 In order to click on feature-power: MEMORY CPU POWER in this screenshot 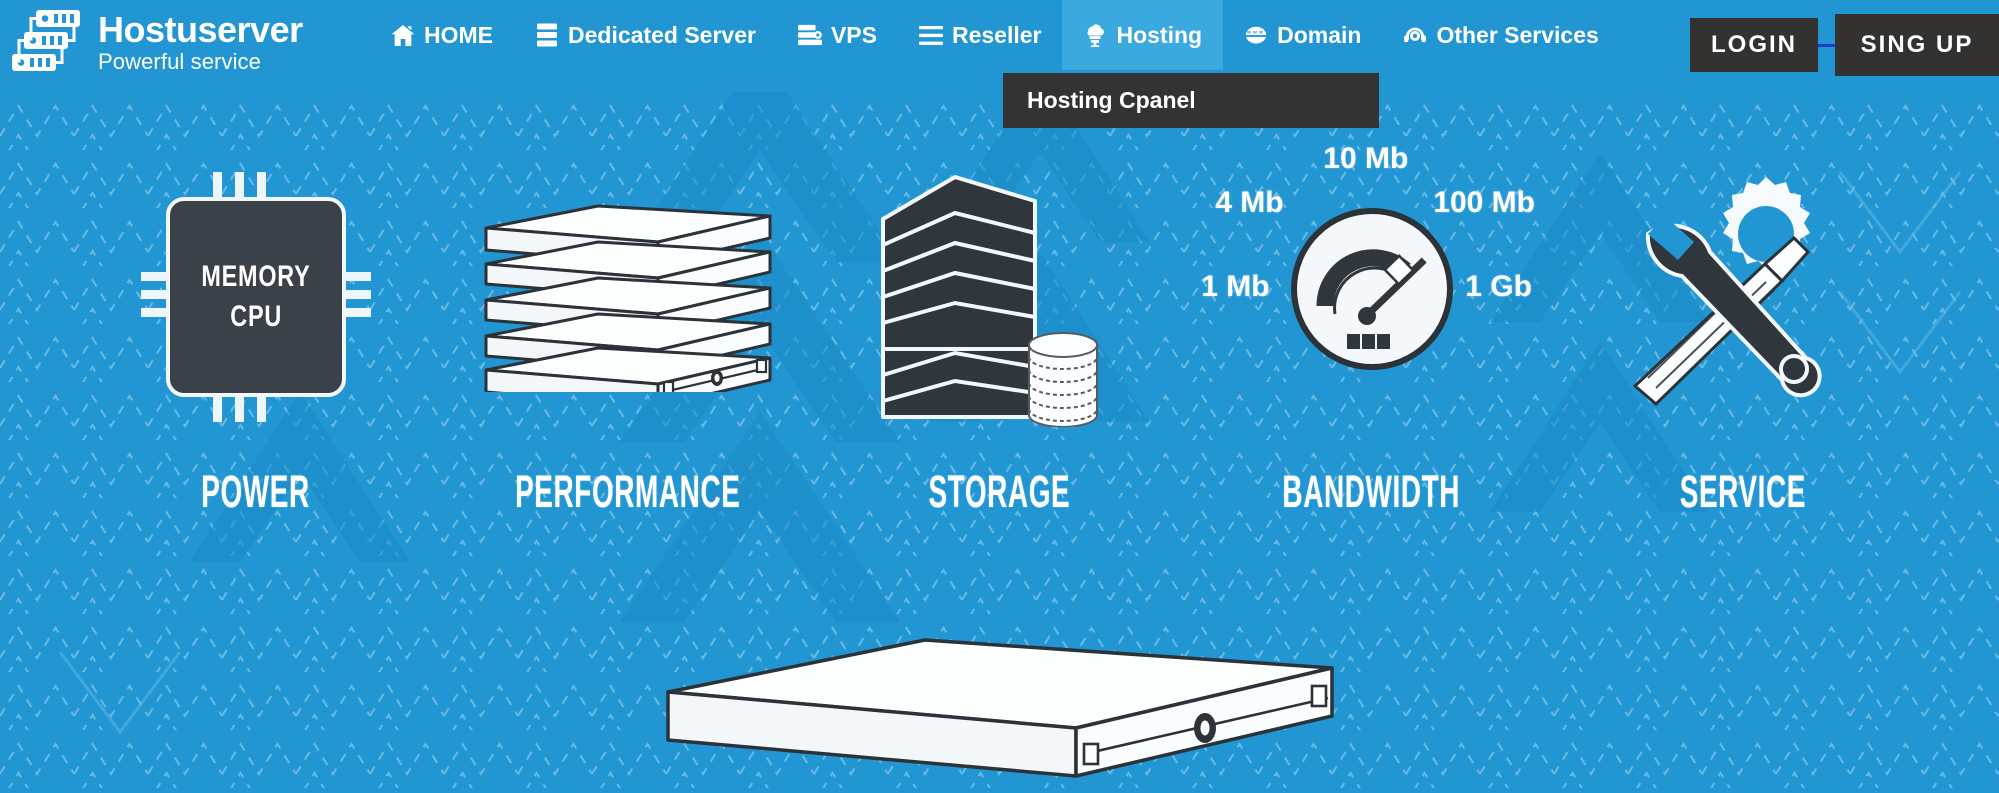, I will do `click(256, 325)`.